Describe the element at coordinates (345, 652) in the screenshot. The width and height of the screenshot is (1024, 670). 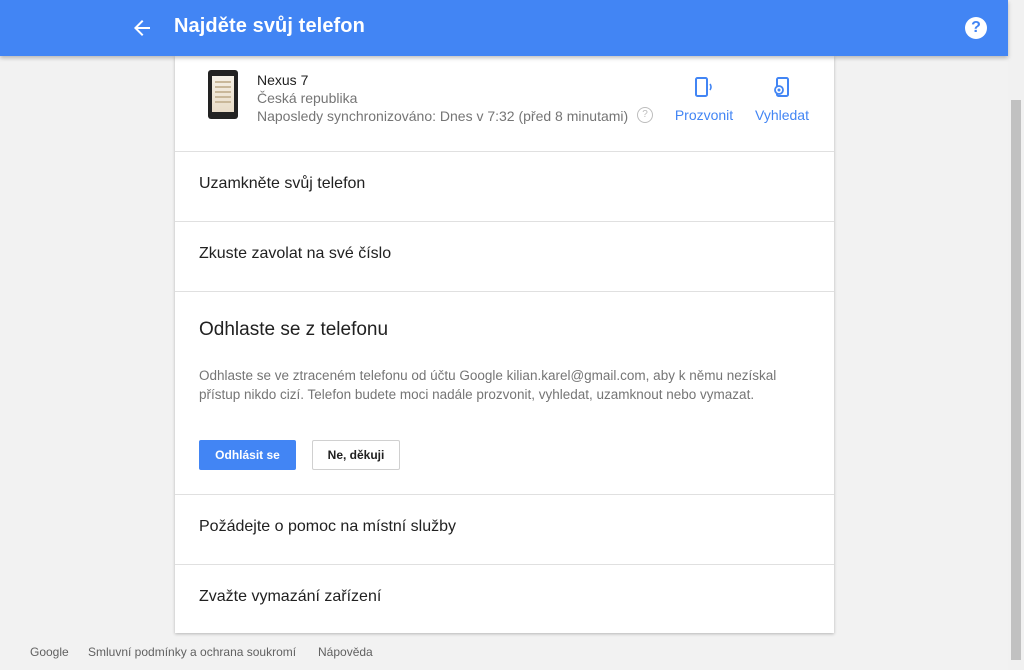
I see `footer-help-link: Nápověda` at that location.